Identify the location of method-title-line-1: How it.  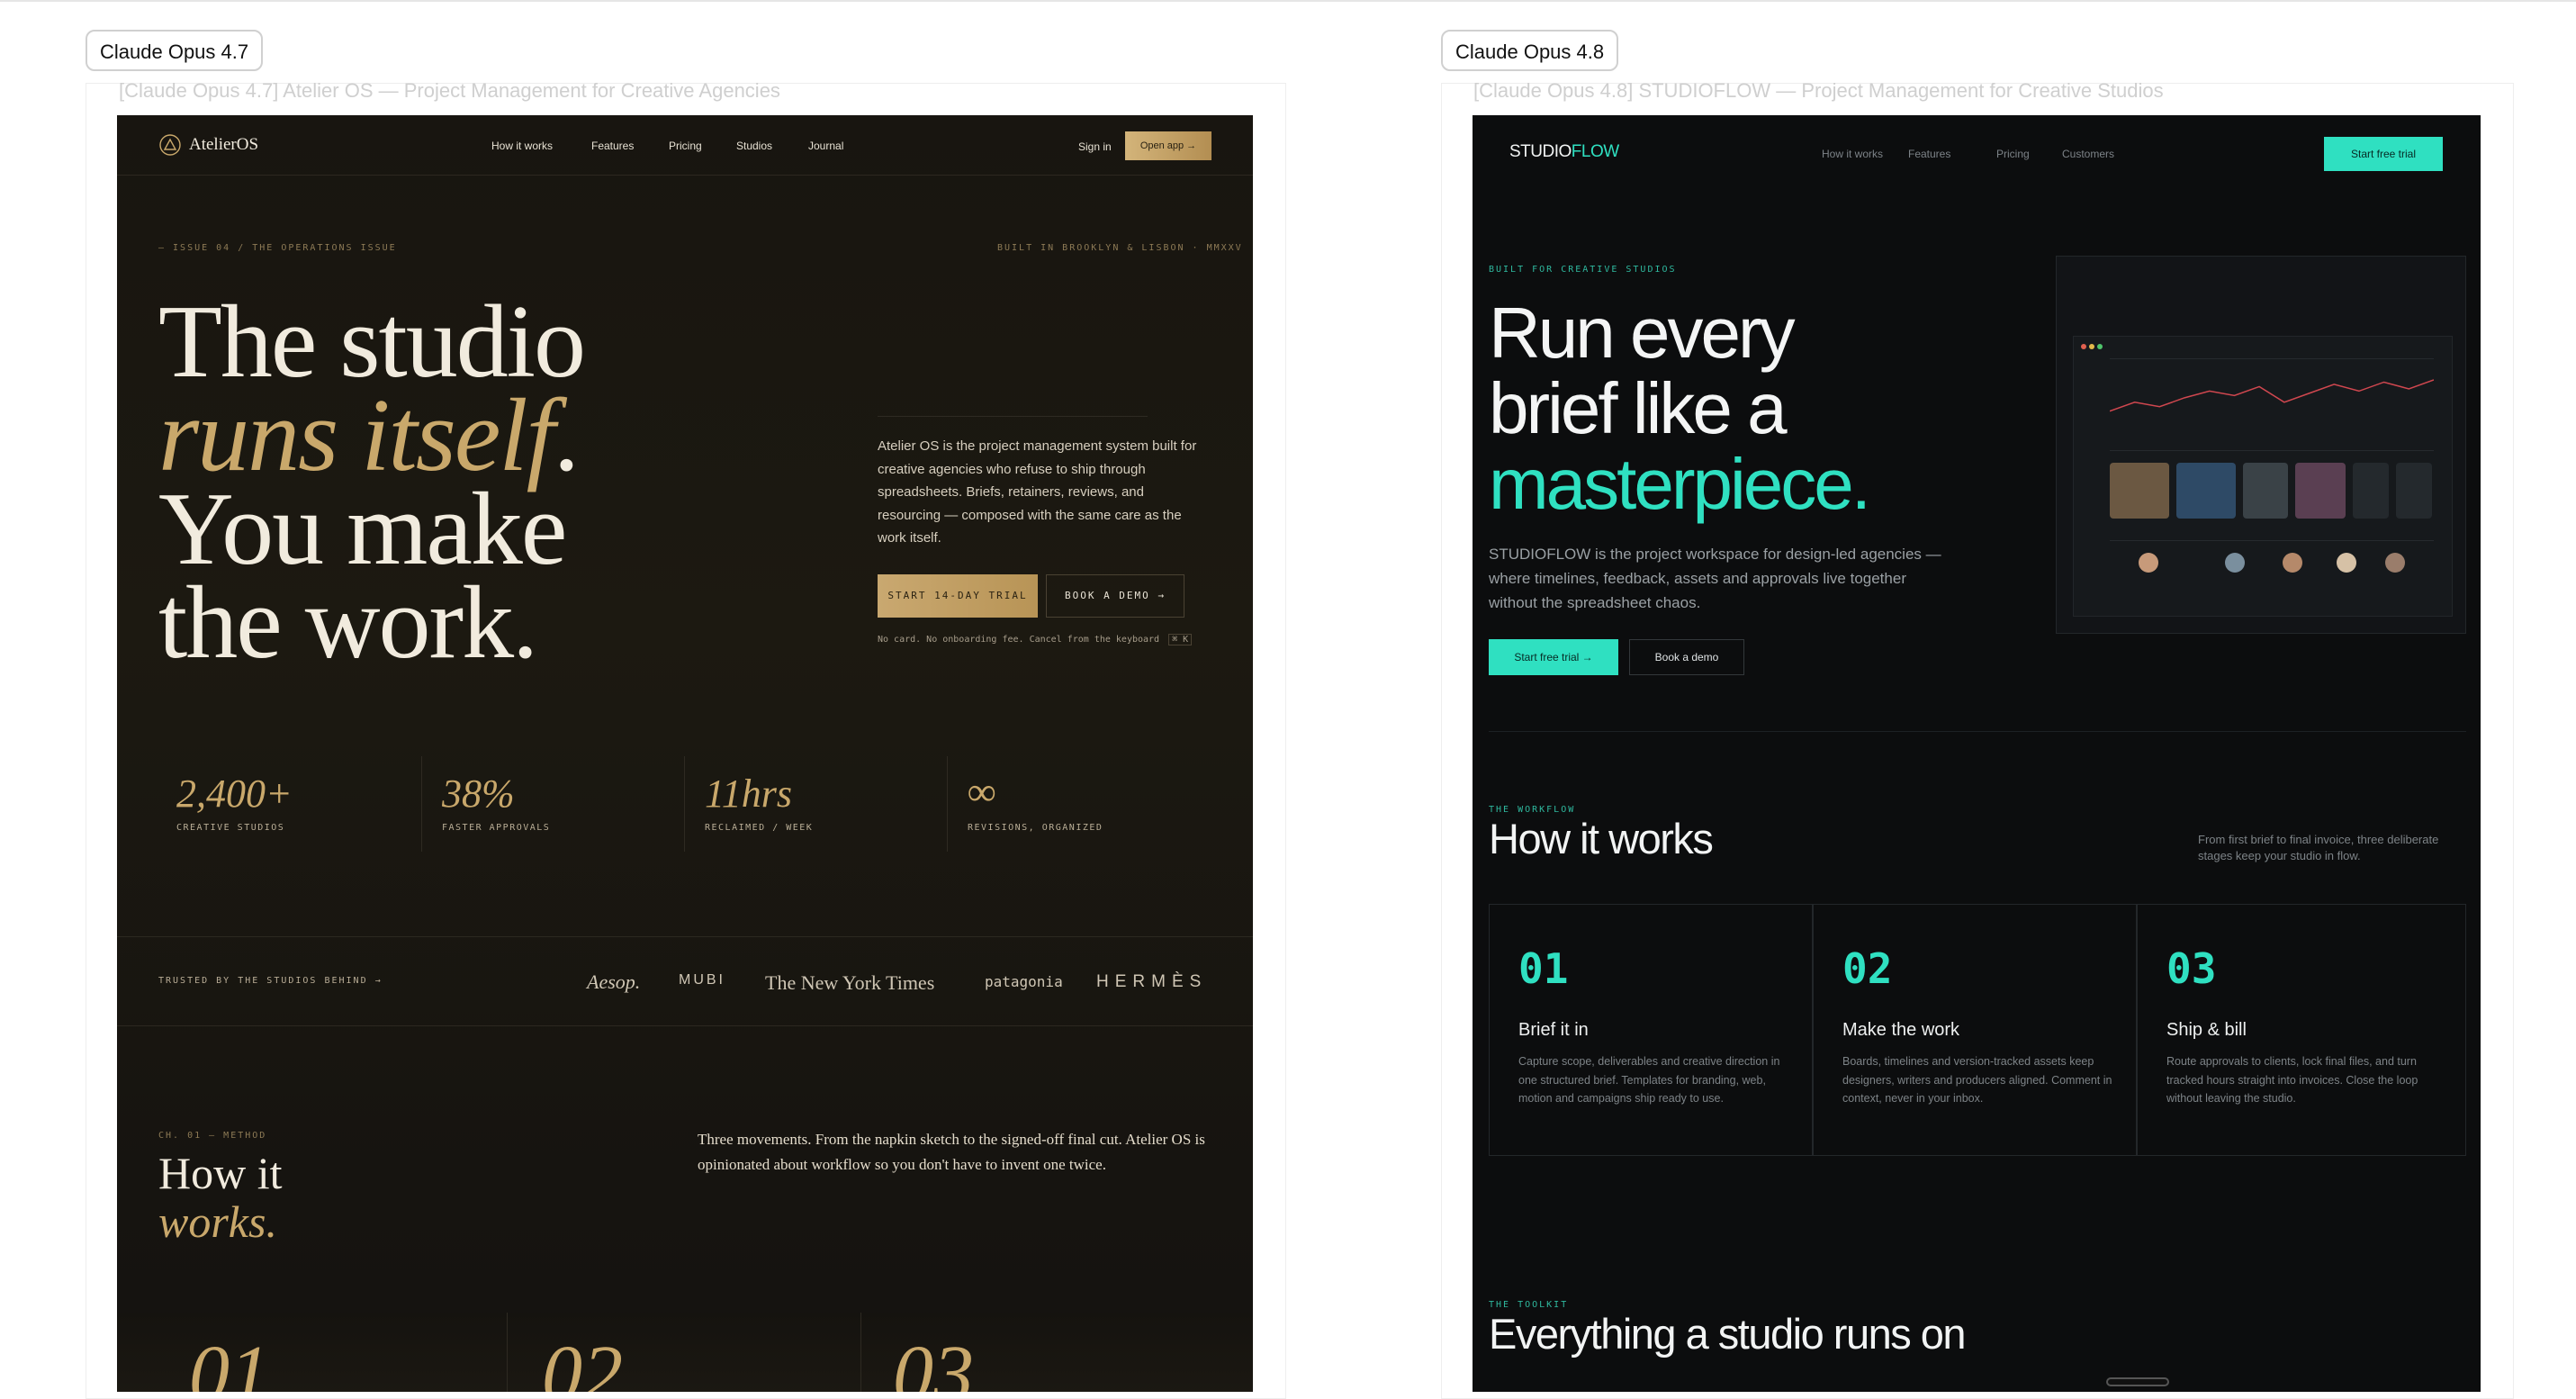
(220, 1173).